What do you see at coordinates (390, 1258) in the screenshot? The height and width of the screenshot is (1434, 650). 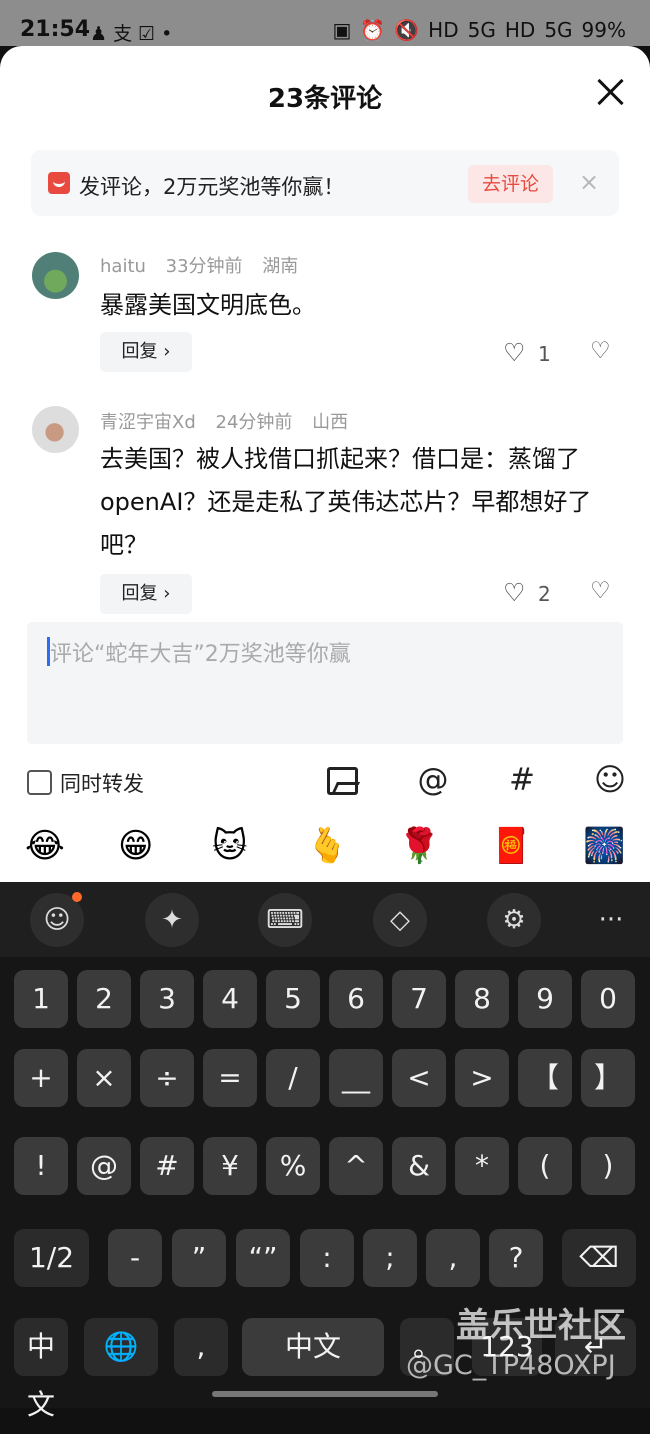 I see `keyboard-key: ;` at bounding box center [390, 1258].